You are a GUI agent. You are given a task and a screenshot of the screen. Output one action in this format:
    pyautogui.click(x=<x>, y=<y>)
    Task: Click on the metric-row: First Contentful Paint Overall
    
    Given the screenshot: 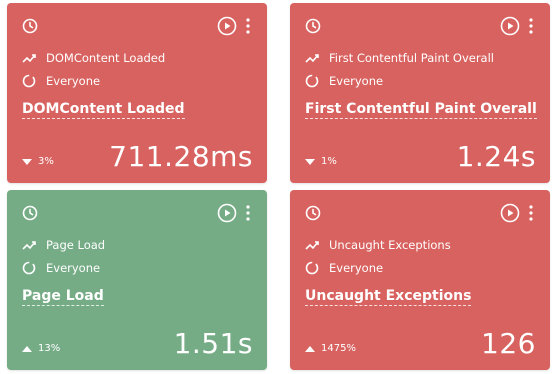 What is the action you would take?
    pyautogui.click(x=399, y=58)
    